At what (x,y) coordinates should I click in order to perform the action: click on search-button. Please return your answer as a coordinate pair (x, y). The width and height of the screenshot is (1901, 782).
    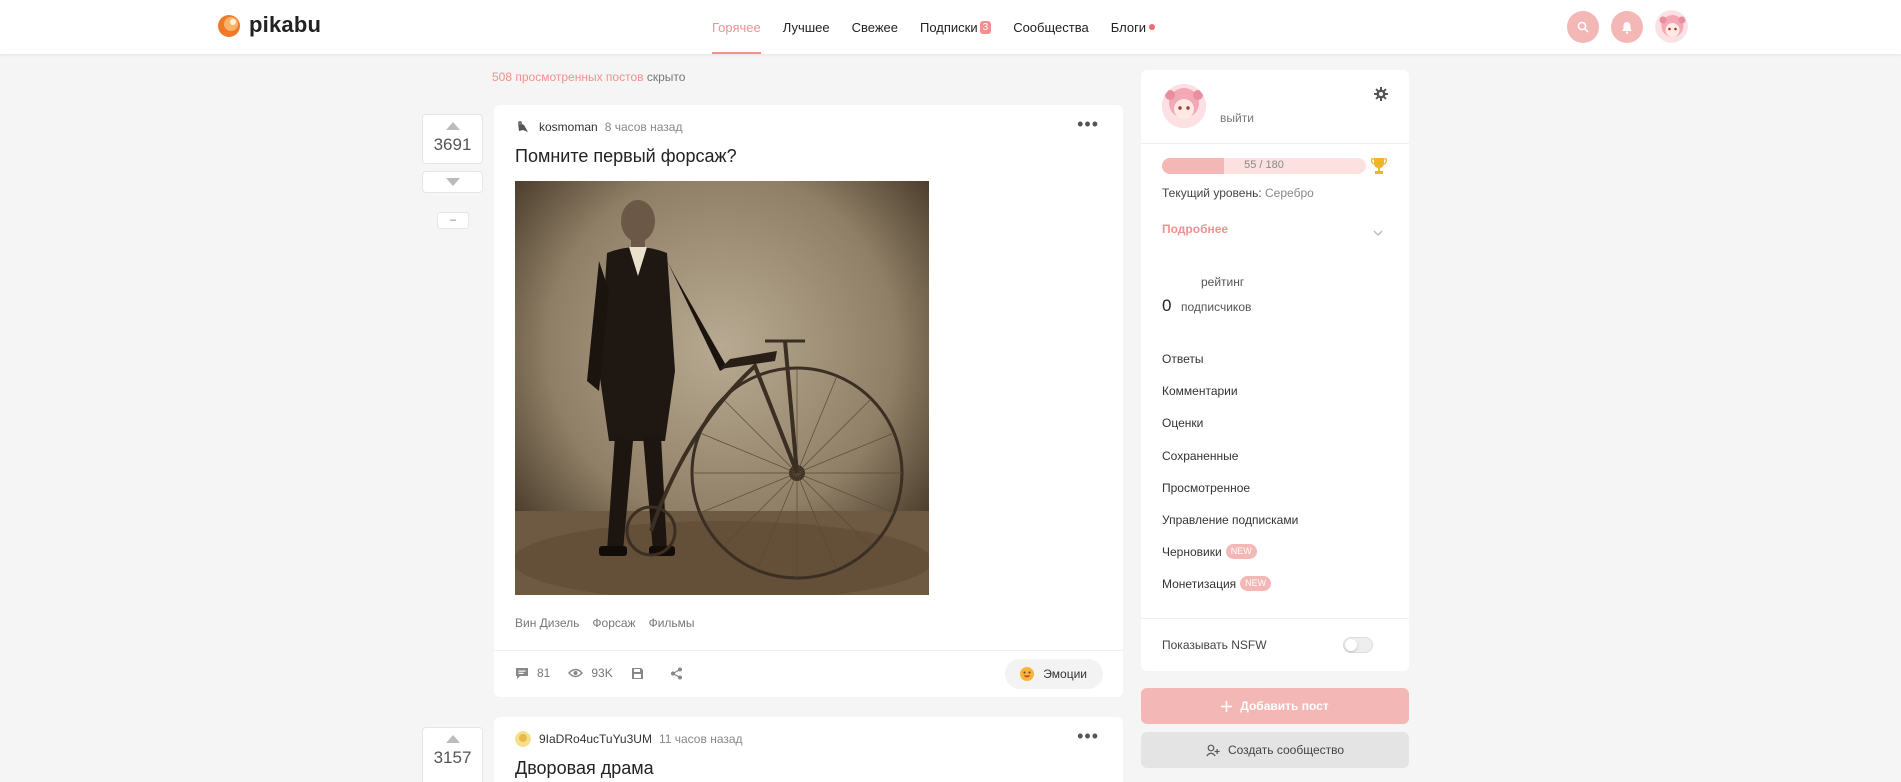
    Looking at the image, I should click on (1583, 27).